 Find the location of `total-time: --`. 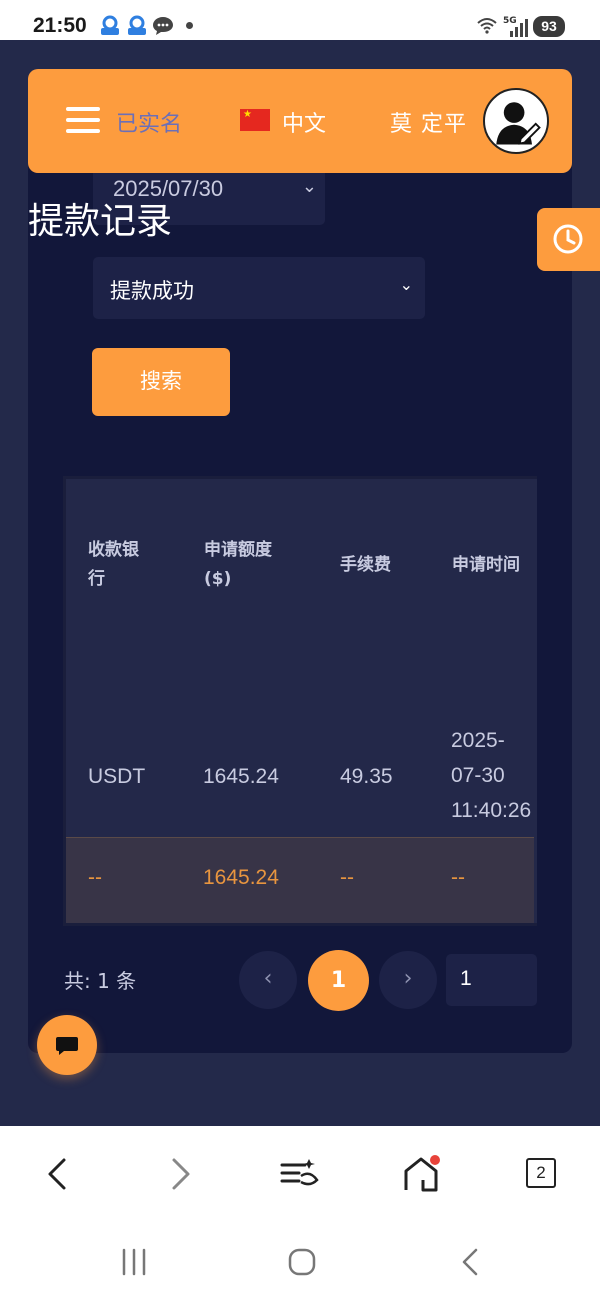

total-time: -- is located at coordinates (458, 877).